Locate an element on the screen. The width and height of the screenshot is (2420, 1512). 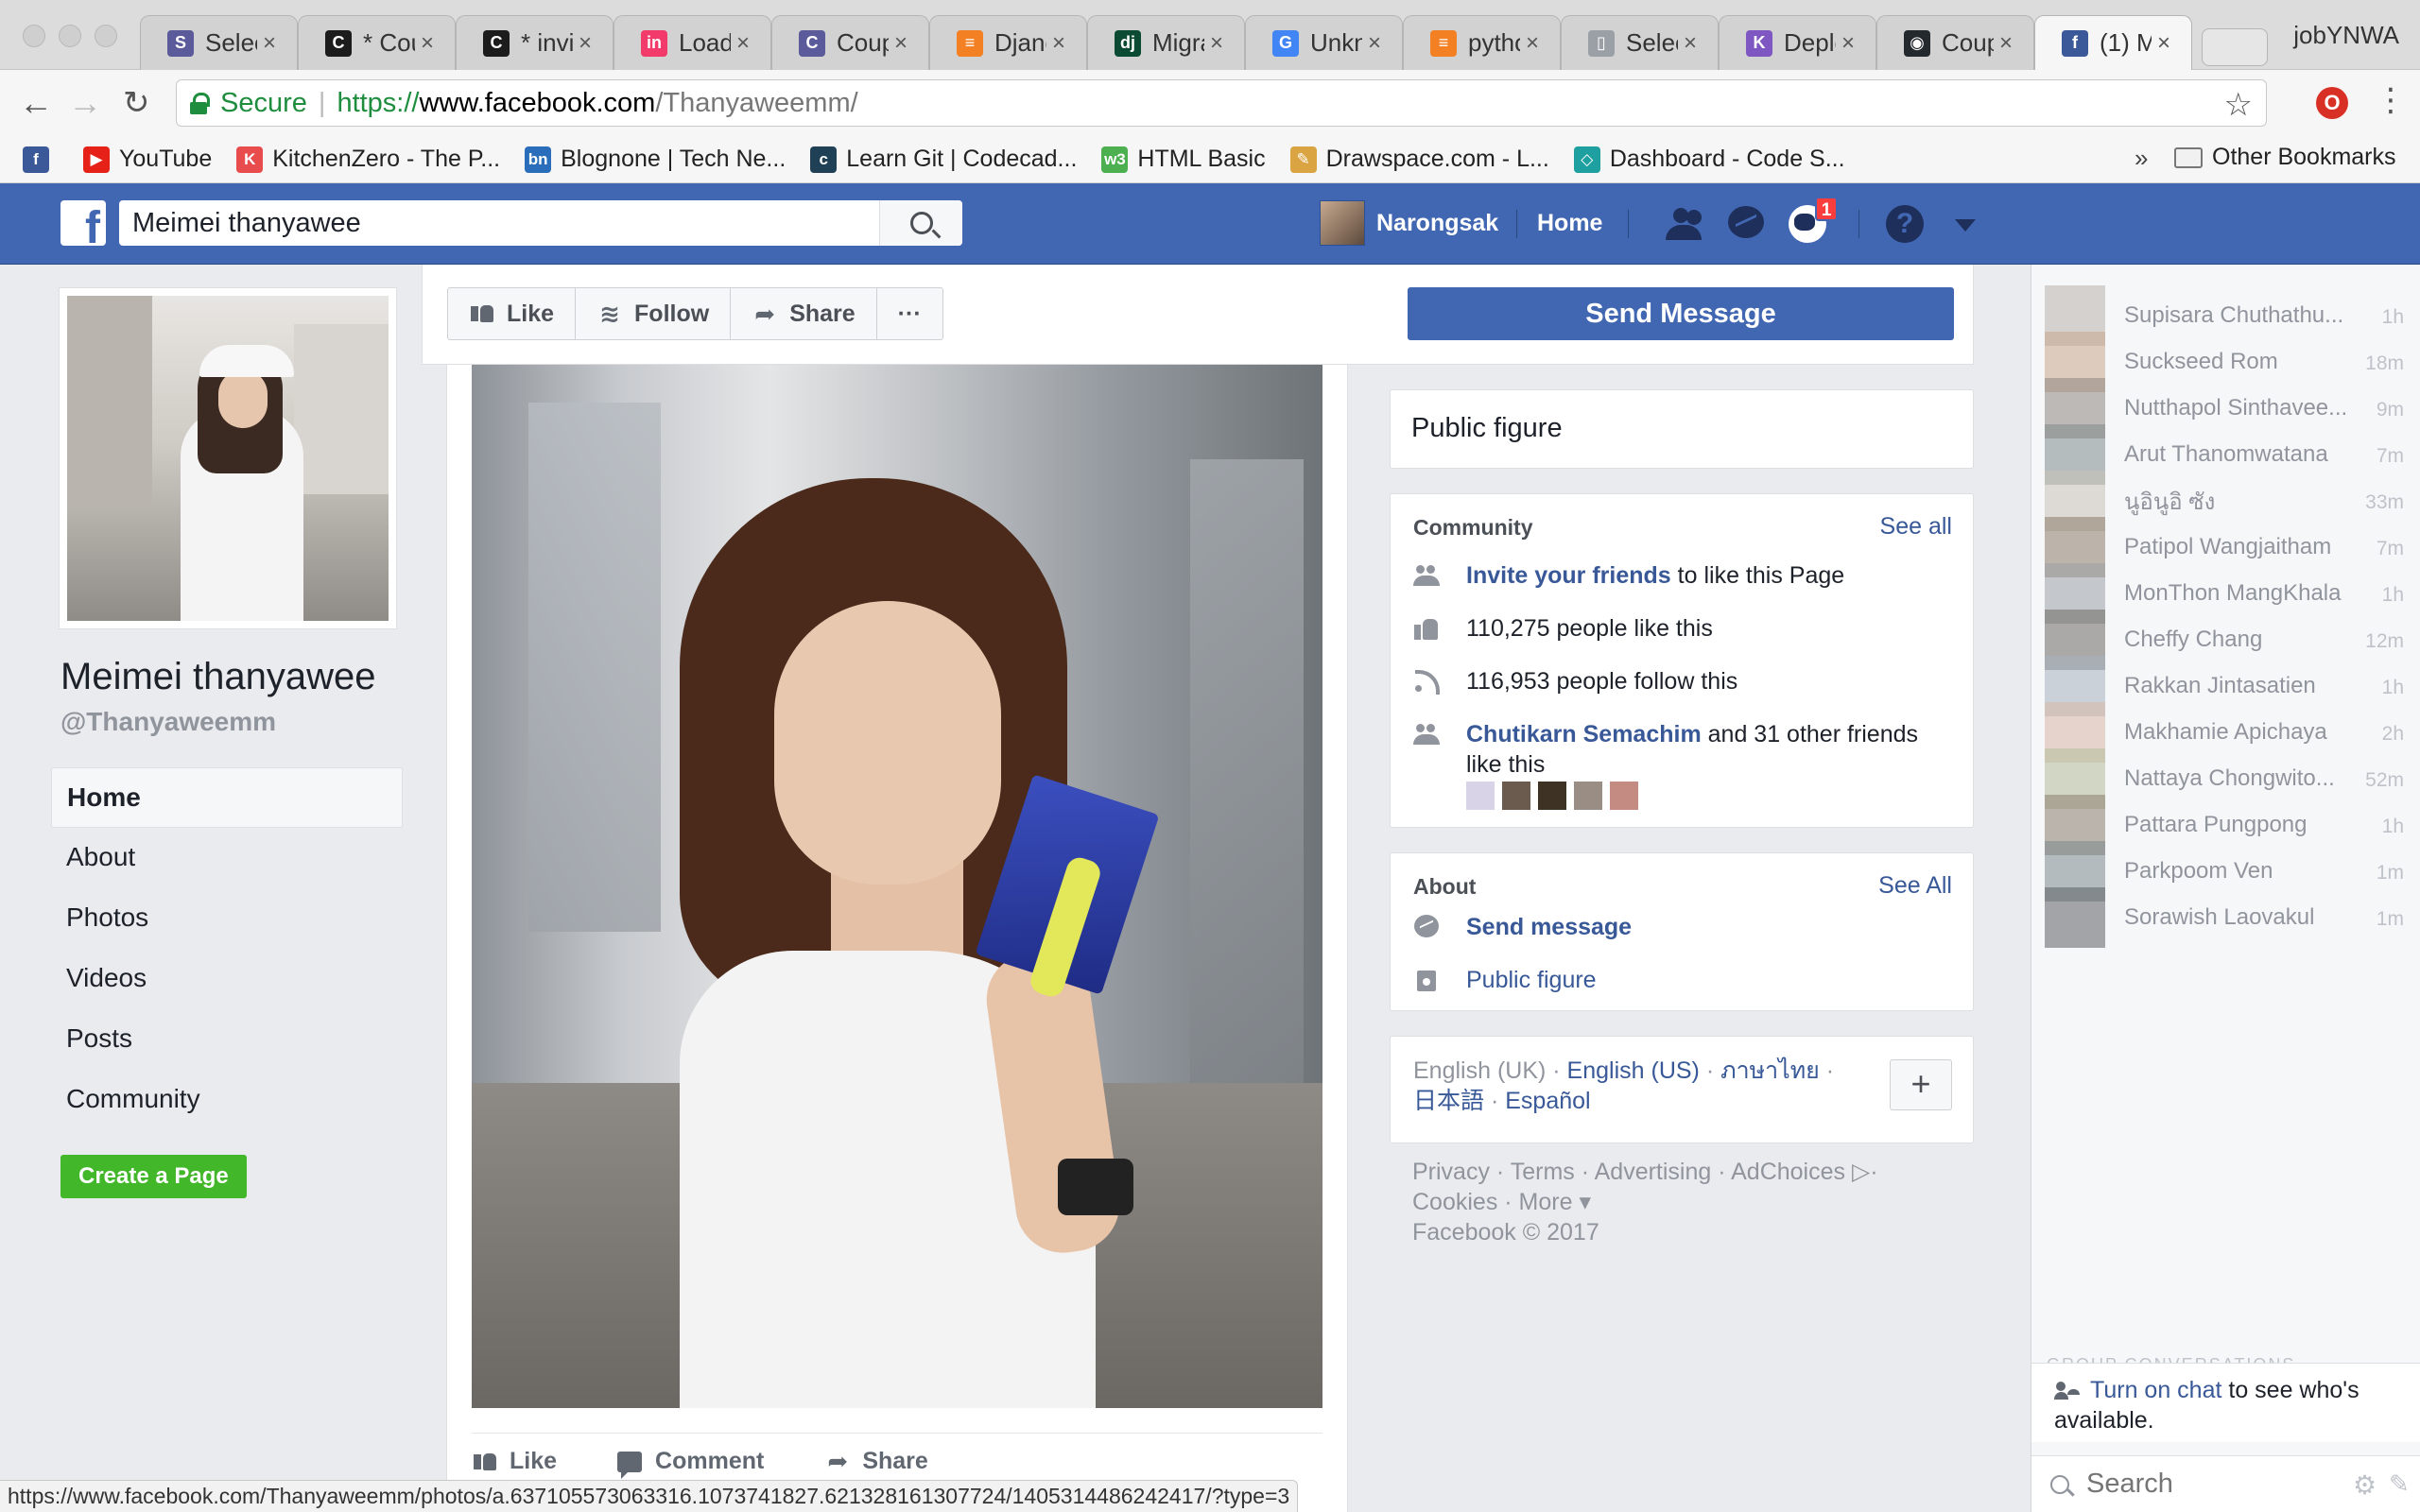
compose-icon: ✎ is located at coordinates (2399, 1484).